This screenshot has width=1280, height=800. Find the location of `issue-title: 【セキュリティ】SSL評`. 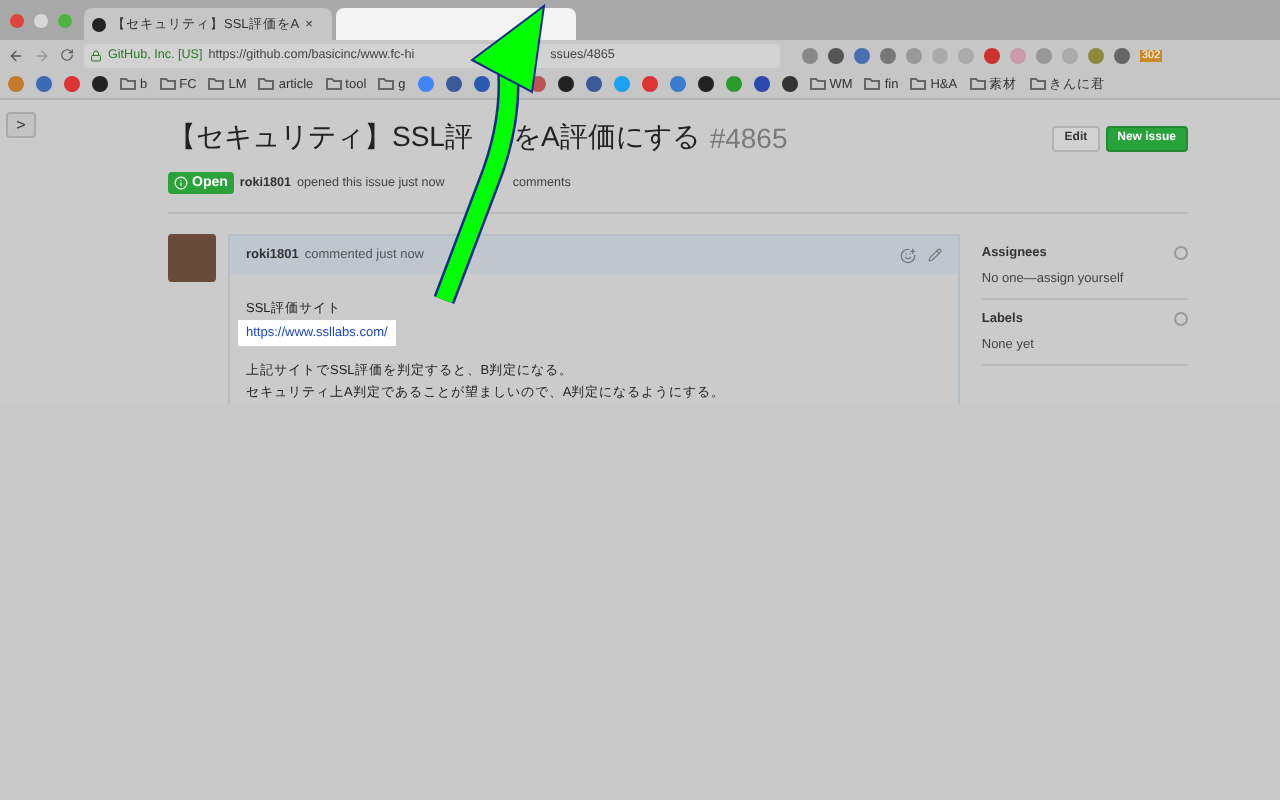

issue-title: 【セキュリティ】SSL評 is located at coordinates (320, 138).